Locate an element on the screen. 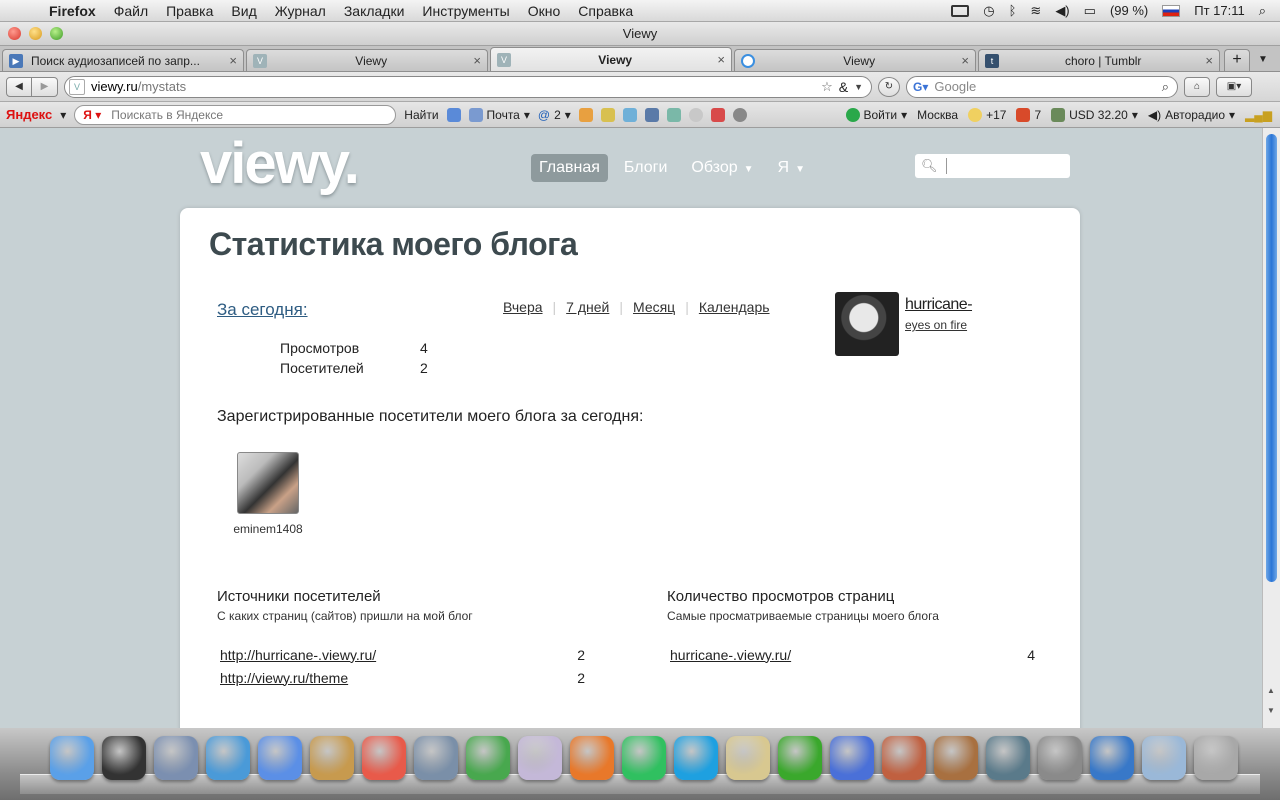 The image size is (1280, 800). nav-home: Главная is located at coordinates (569, 168).